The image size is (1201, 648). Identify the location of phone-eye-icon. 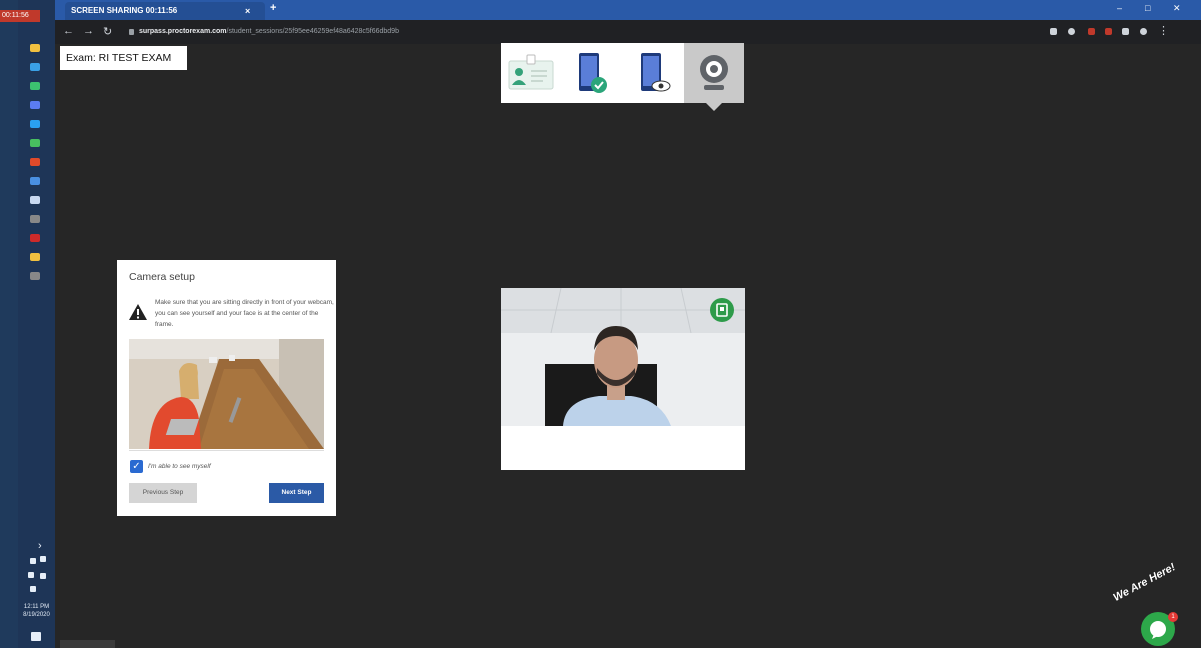
(656, 72).